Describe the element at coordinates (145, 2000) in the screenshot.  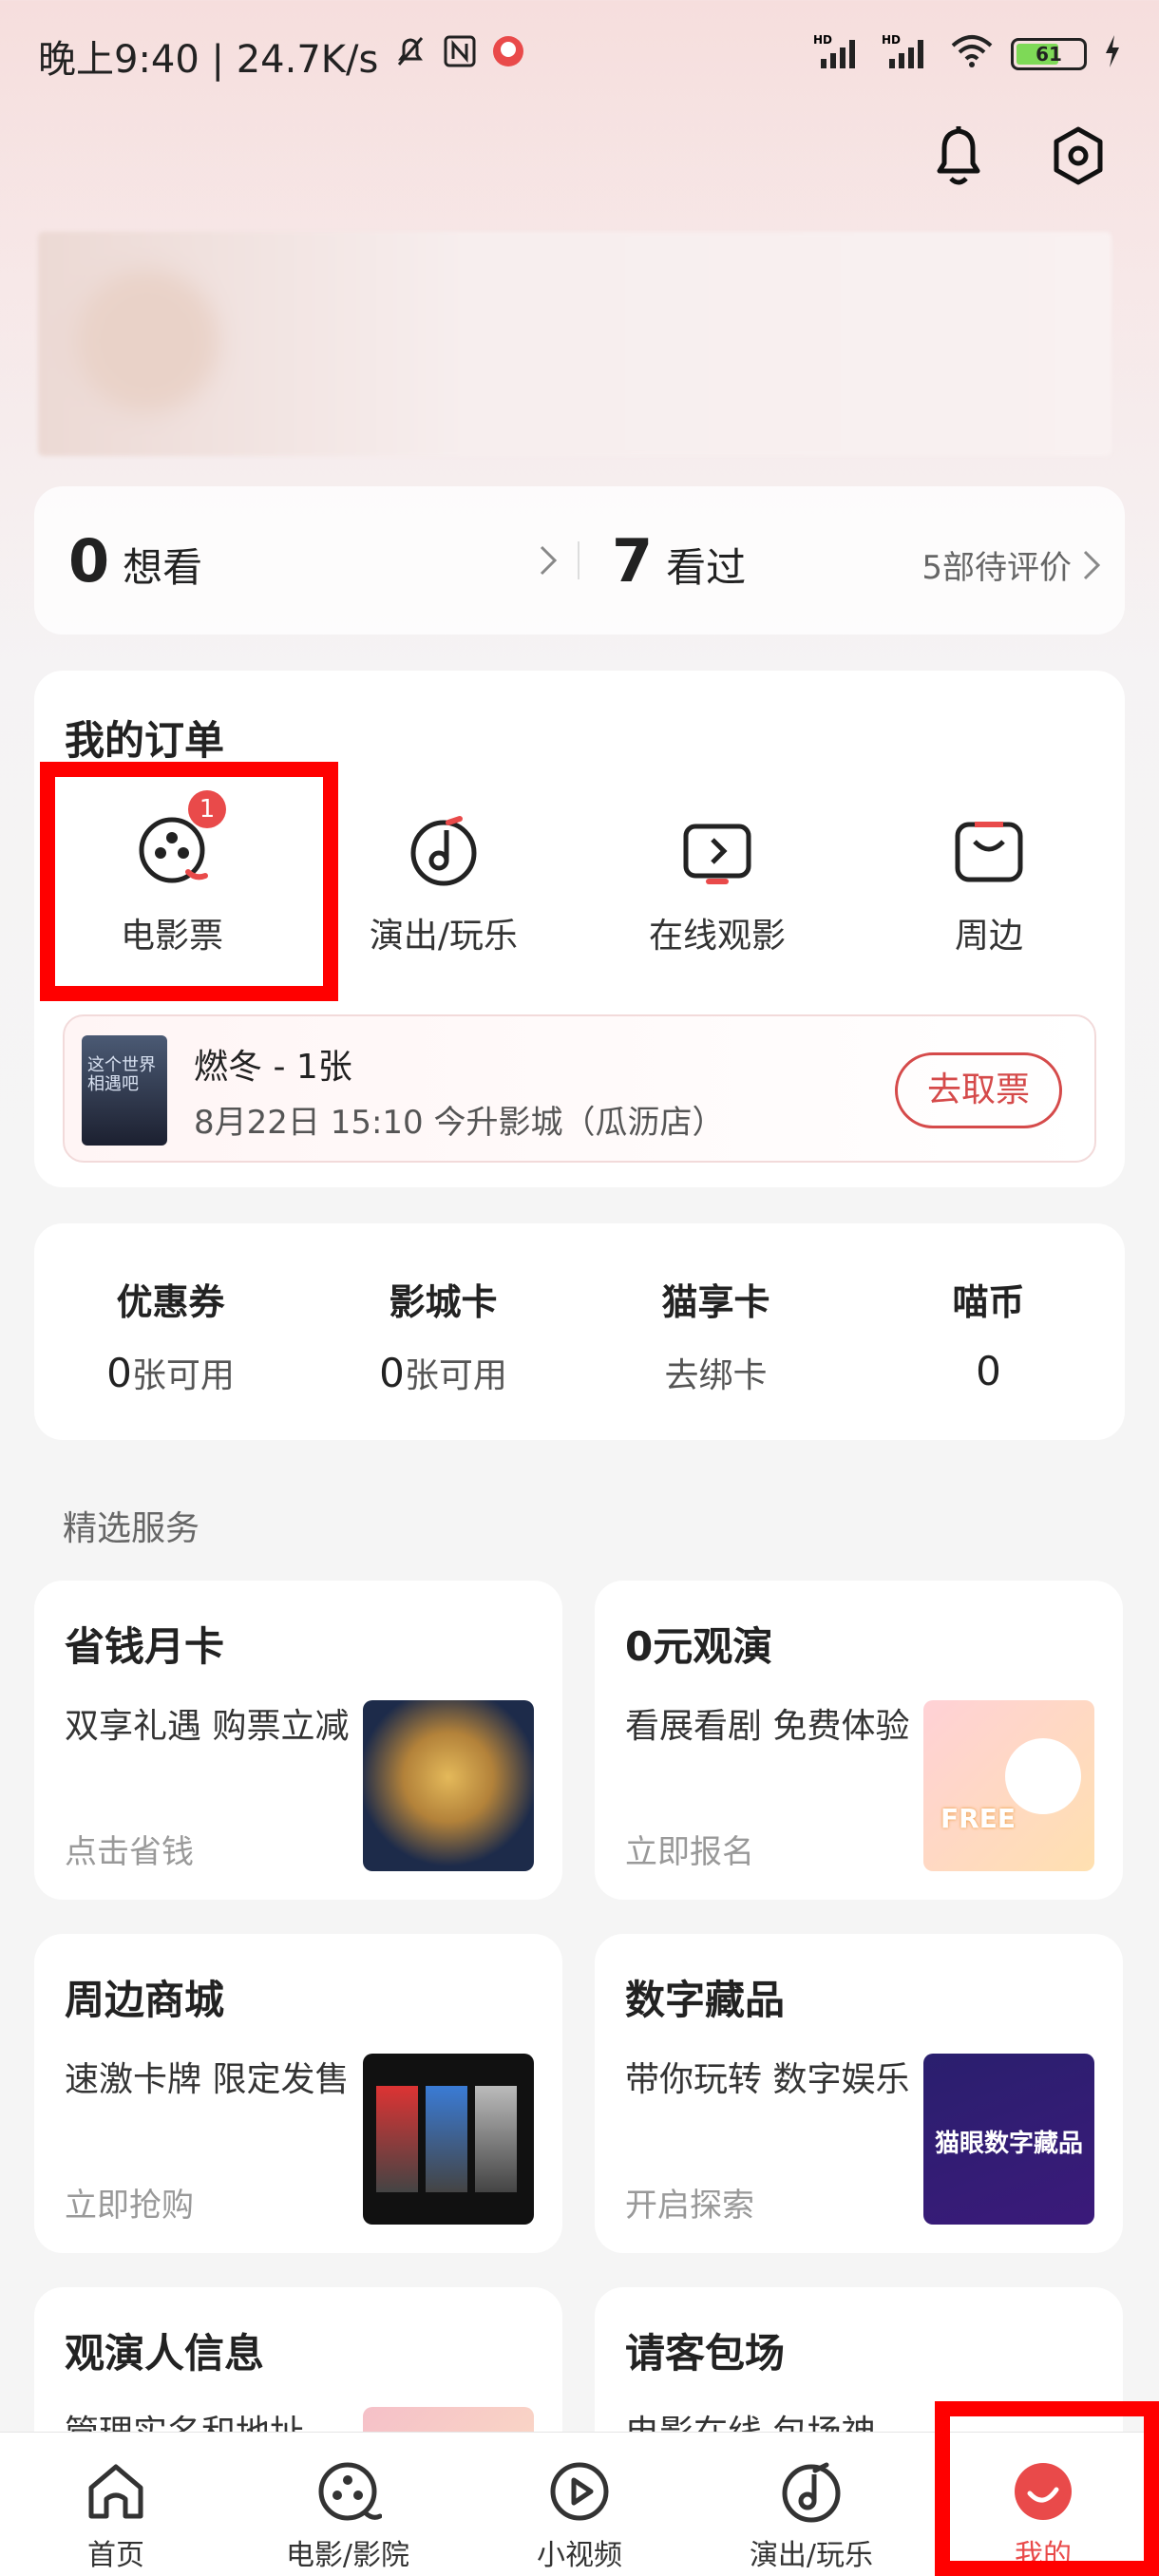
I see `service-title: 周边商城` at that location.